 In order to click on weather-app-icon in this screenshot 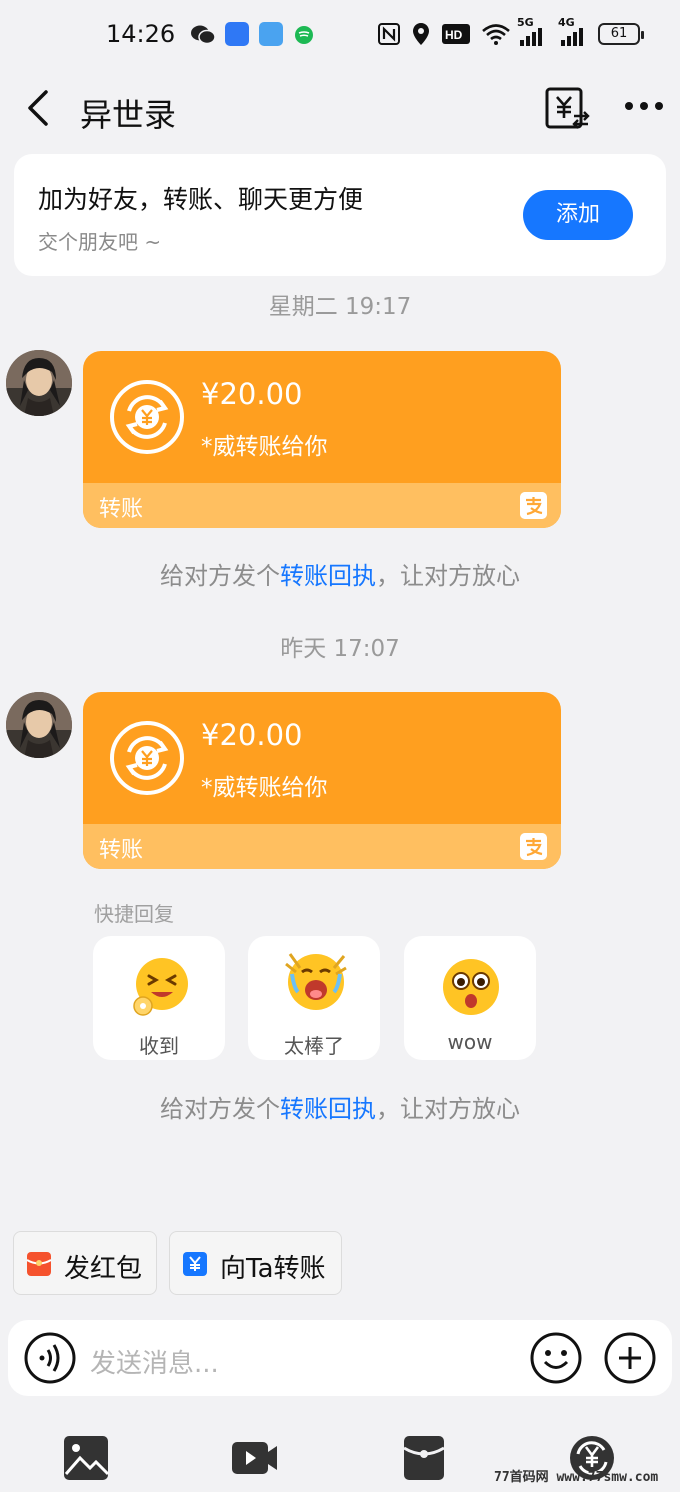, I will do `click(271, 34)`.